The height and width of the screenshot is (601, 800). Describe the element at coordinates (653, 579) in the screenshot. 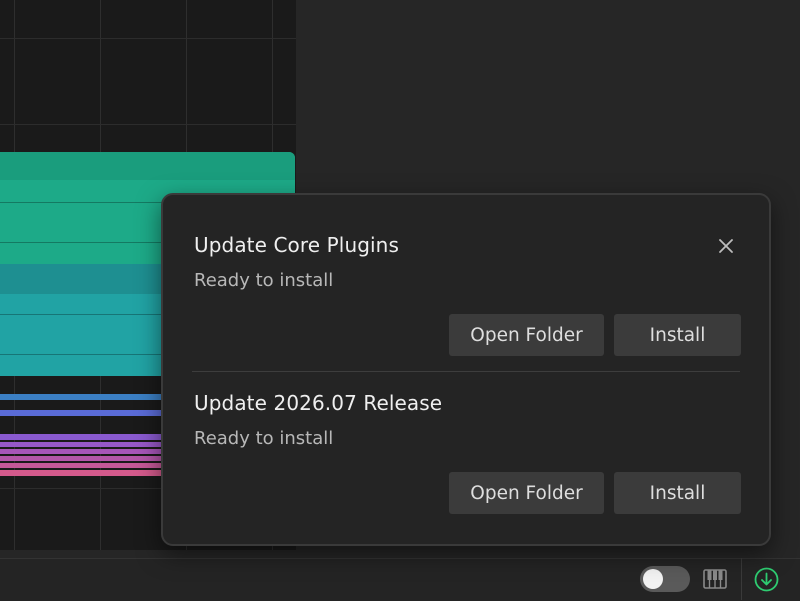

I see `toggle-knob` at that location.